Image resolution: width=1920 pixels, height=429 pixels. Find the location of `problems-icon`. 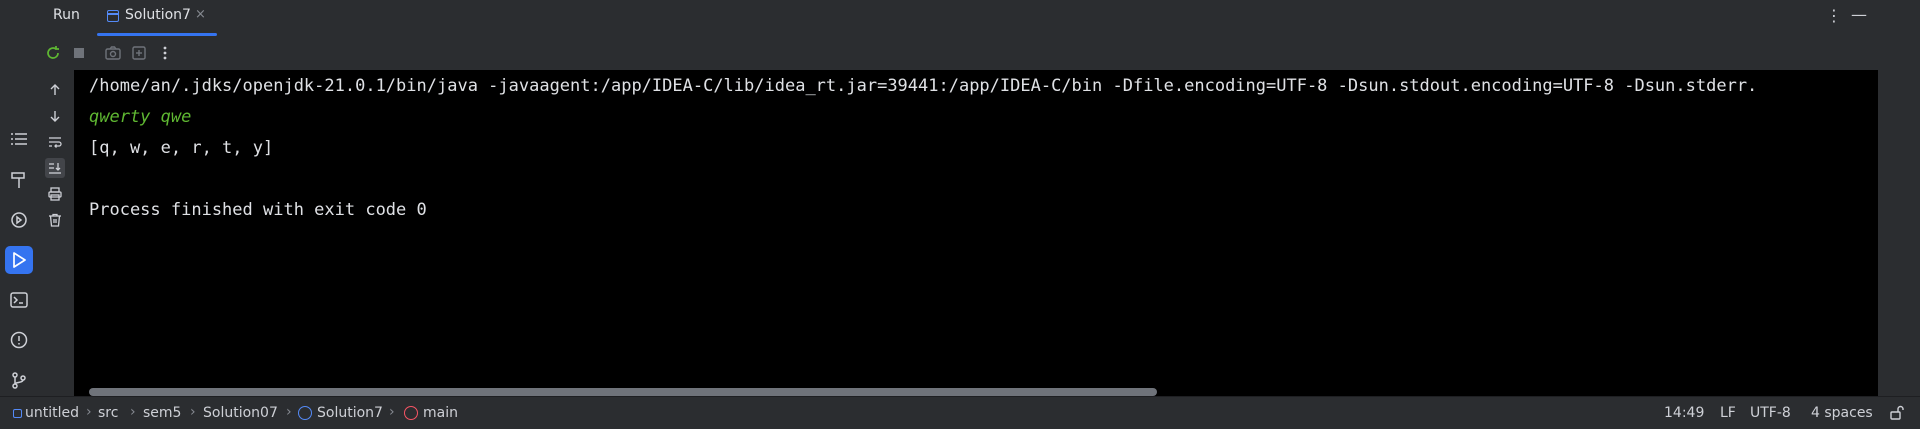

problems-icon is located at coordinates (19, 340).